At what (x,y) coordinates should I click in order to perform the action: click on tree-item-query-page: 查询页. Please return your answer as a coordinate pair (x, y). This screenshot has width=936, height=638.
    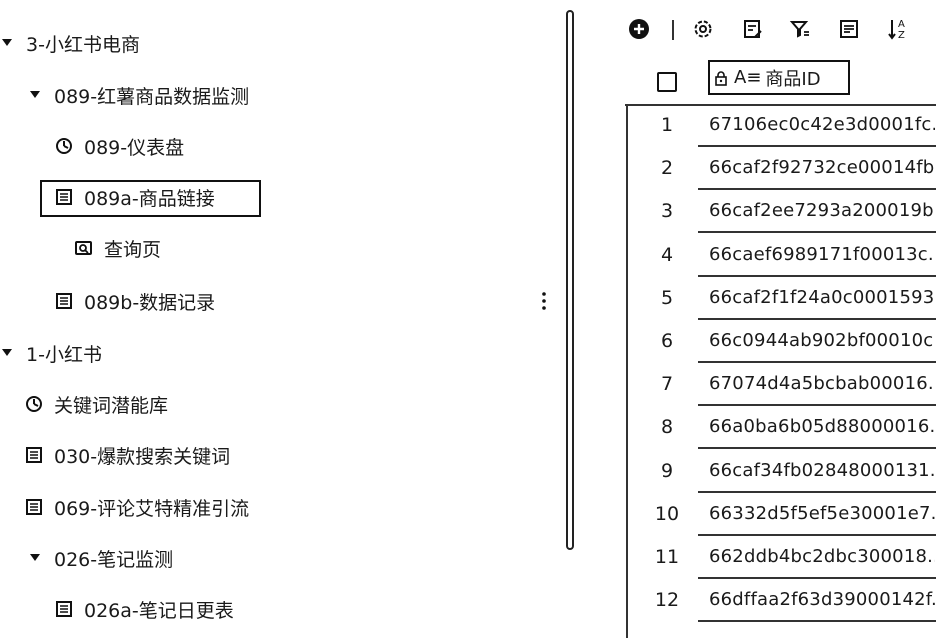
    Looking at the image, I should click on (117, 248).